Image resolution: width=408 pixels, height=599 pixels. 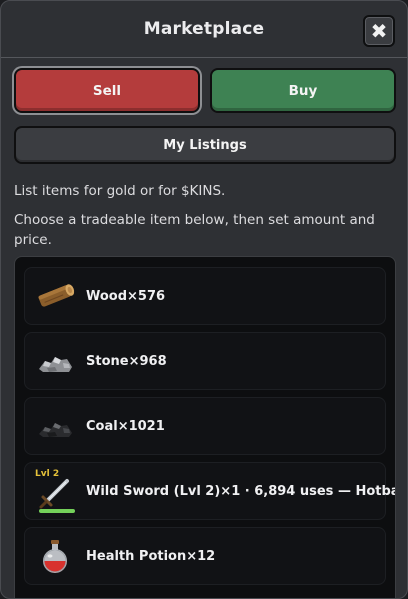 I want to click on level-badge: Lvl 2, so click(x=47, y=474).